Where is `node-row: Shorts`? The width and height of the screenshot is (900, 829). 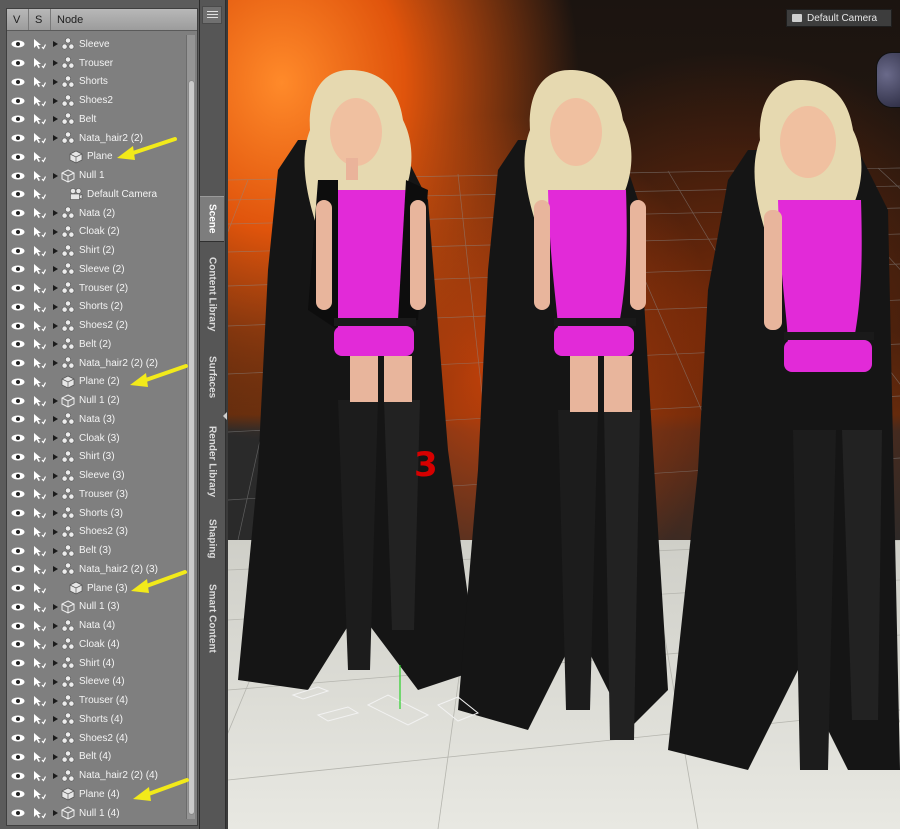 node-row: Shorts is located at coordinates (96, 82).